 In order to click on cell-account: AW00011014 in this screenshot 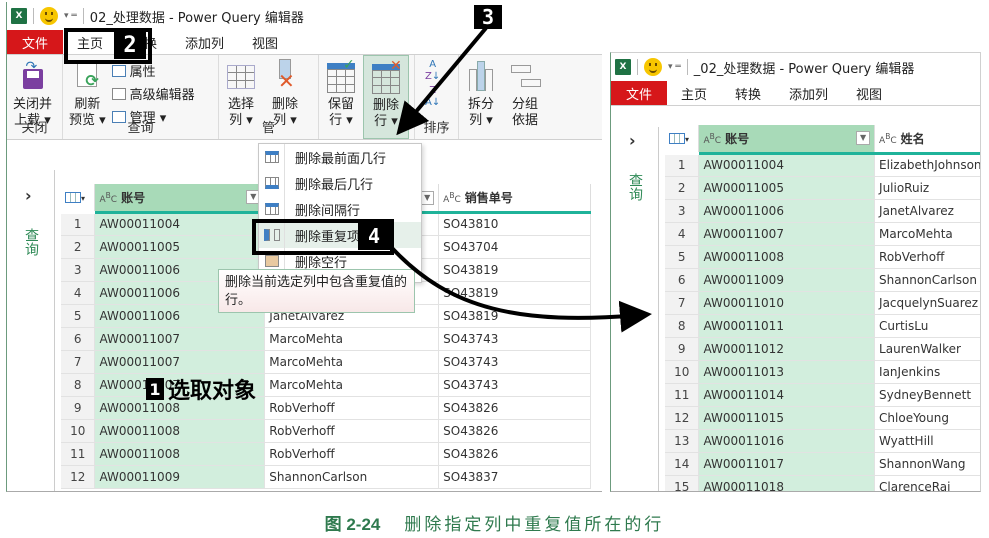, I will do `click(787, 395)`.